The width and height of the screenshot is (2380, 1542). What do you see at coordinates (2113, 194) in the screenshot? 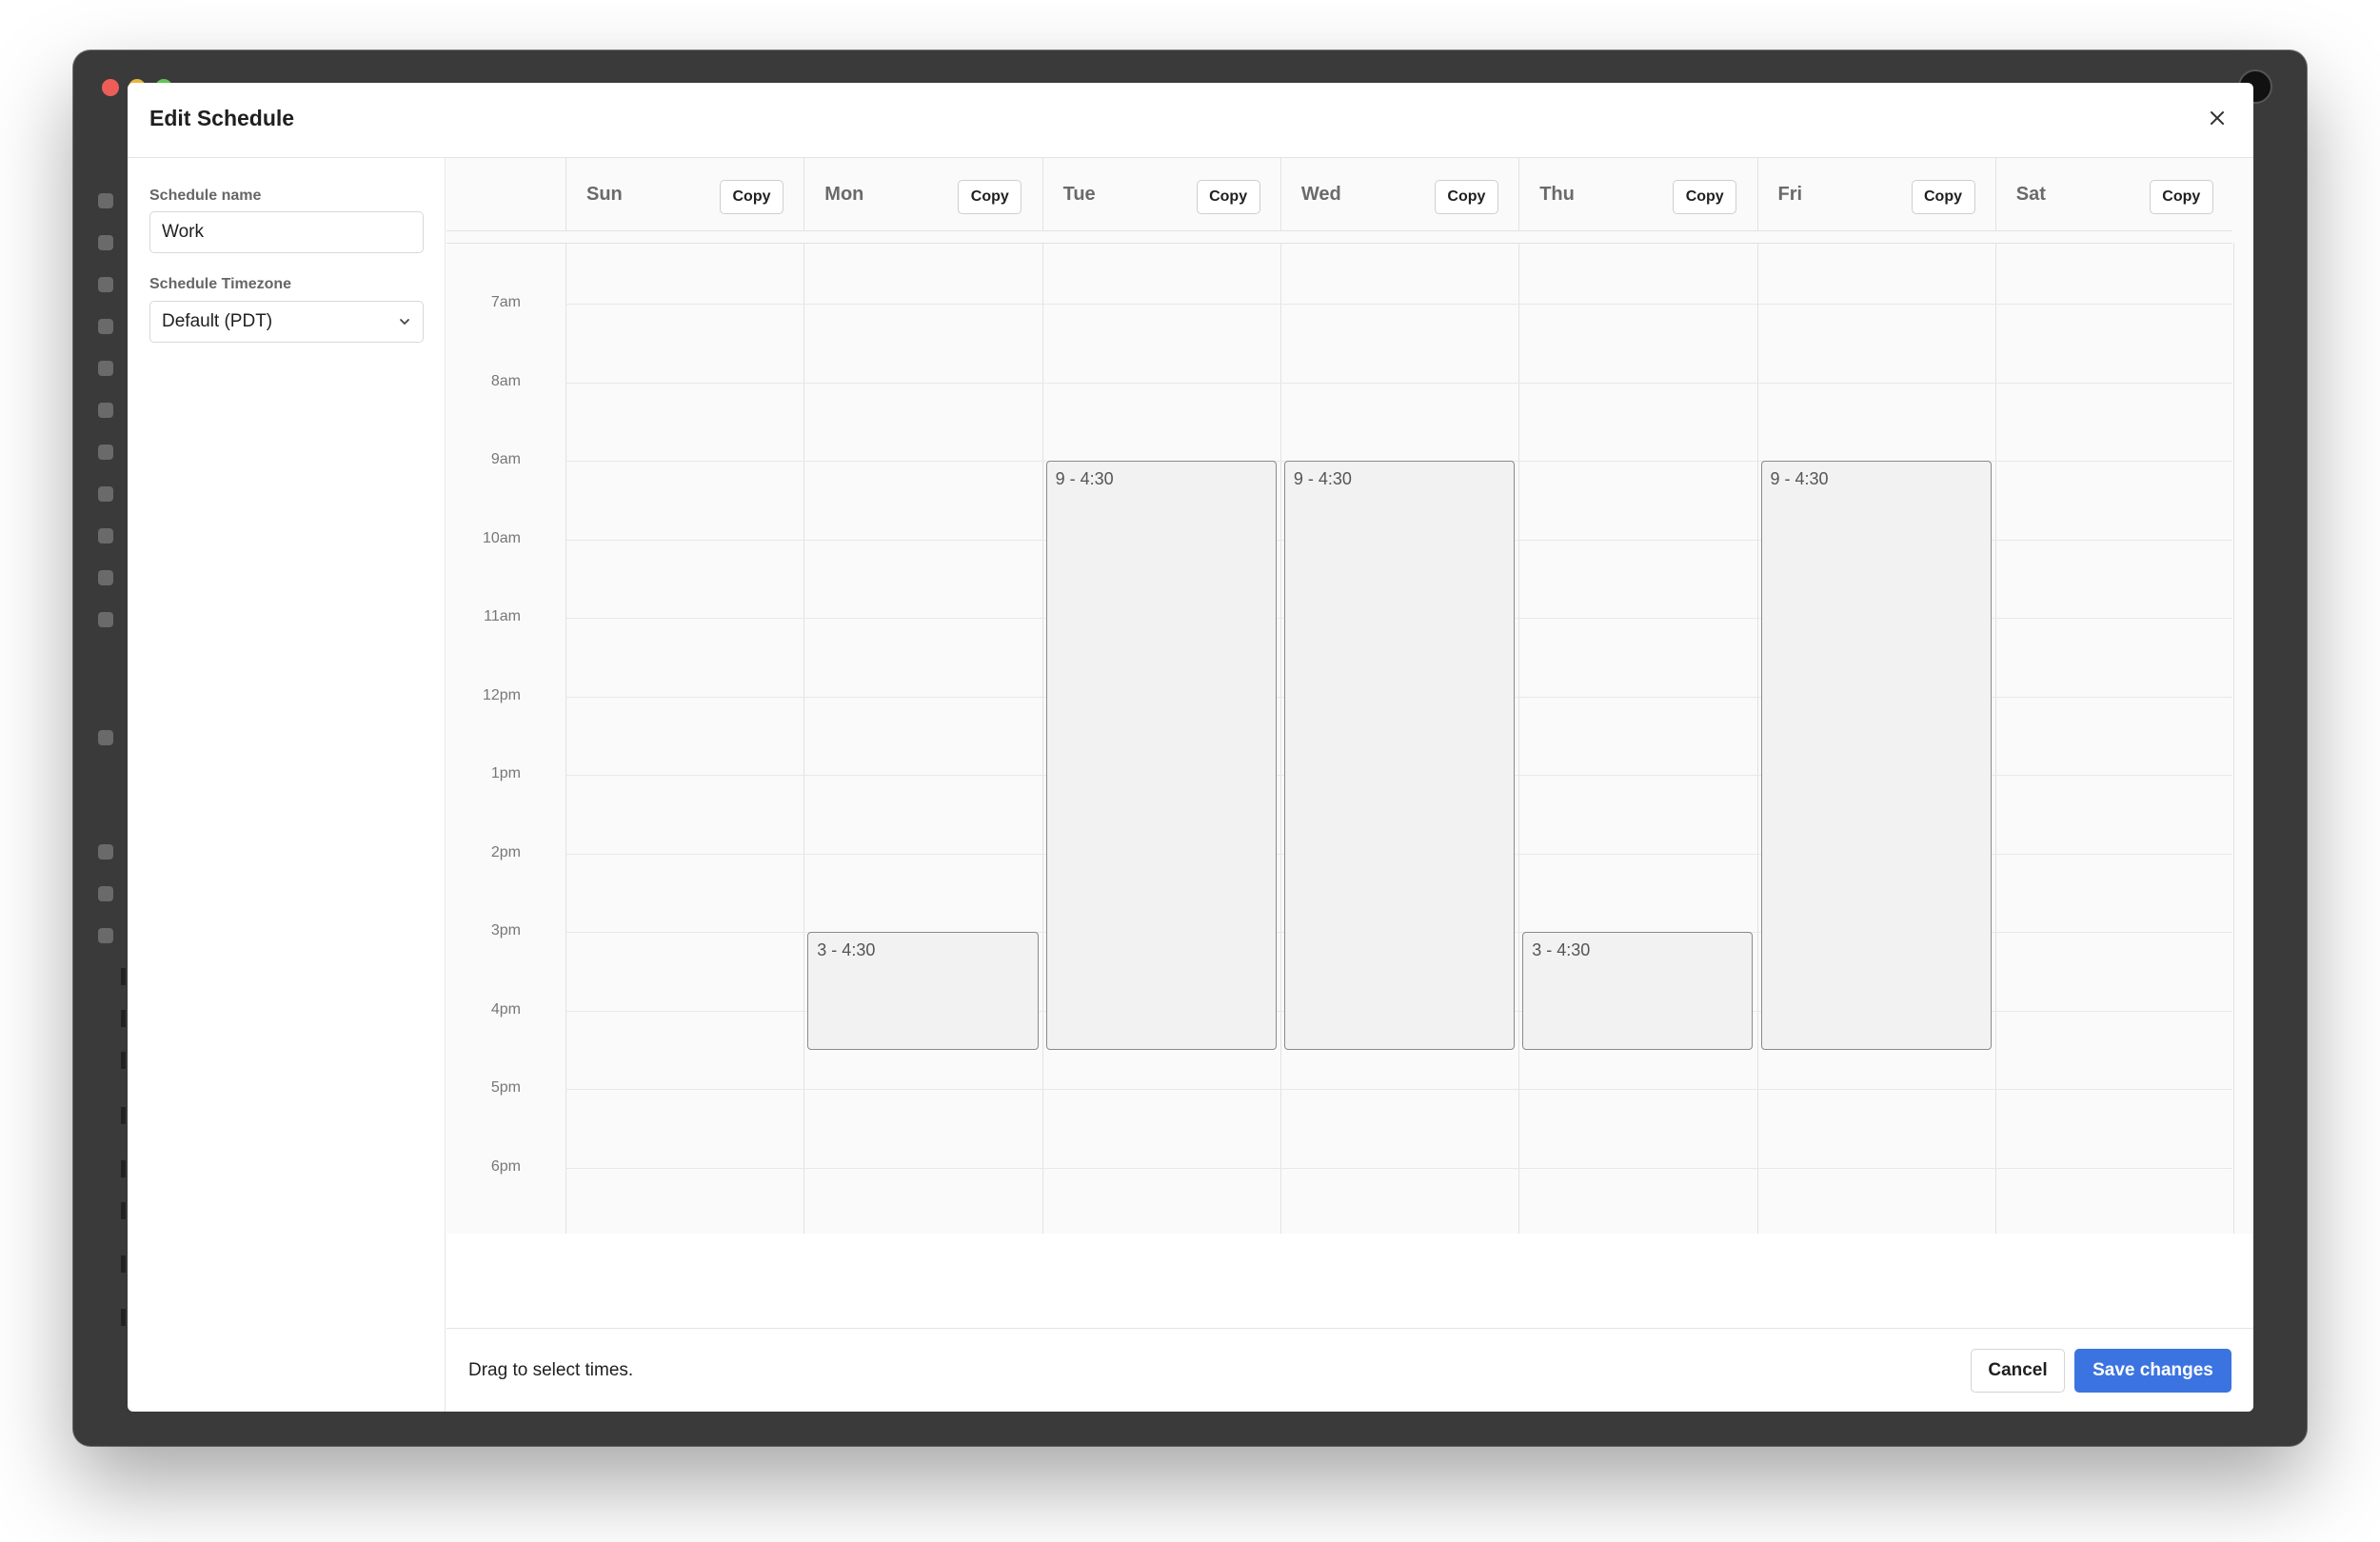
I see `day-header-sat: Sat Copy` at bounding box center [2113, 194].